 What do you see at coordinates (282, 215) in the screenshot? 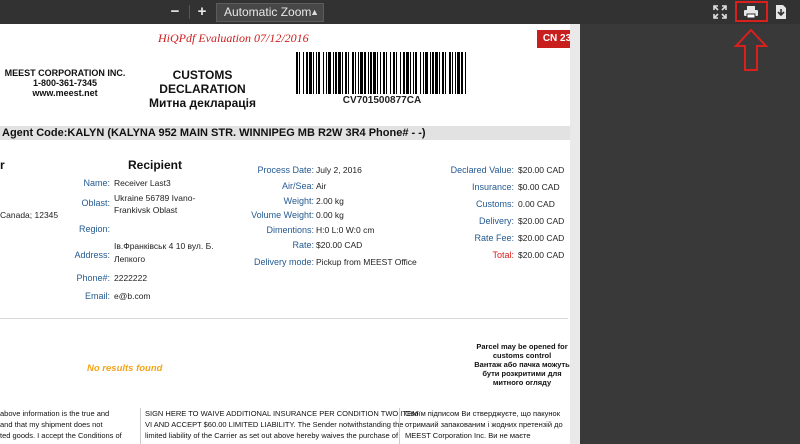
I see `volume-weight-label: Volume Weight:` at bounding box center [282, 215].